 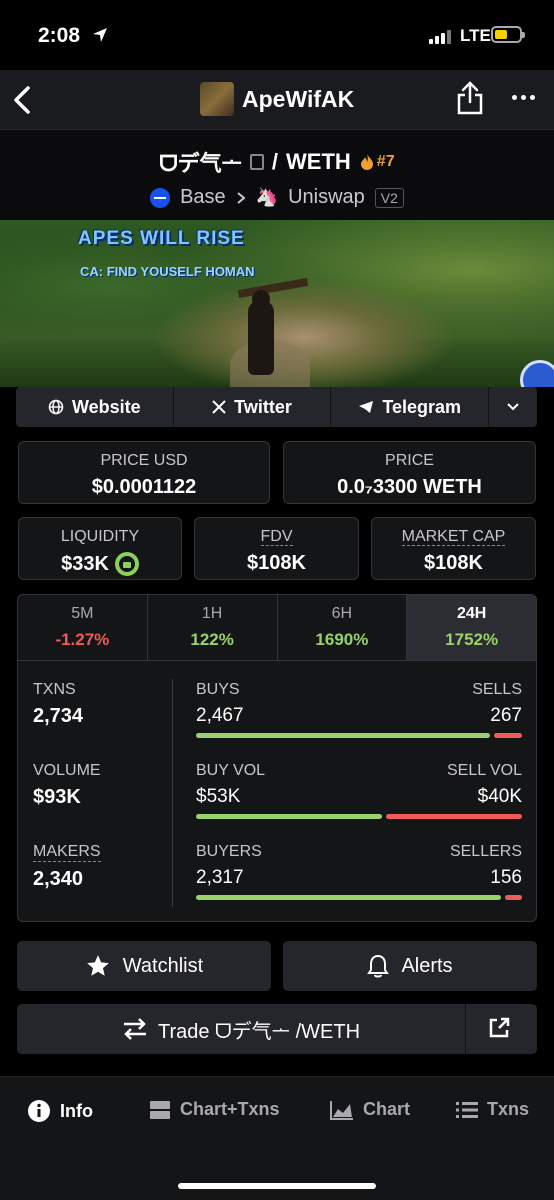 What do you see at coordinates (276, 548) in the screenshot?
I see `fdv-card: FDV $108K` at bounding box center [276, 548].